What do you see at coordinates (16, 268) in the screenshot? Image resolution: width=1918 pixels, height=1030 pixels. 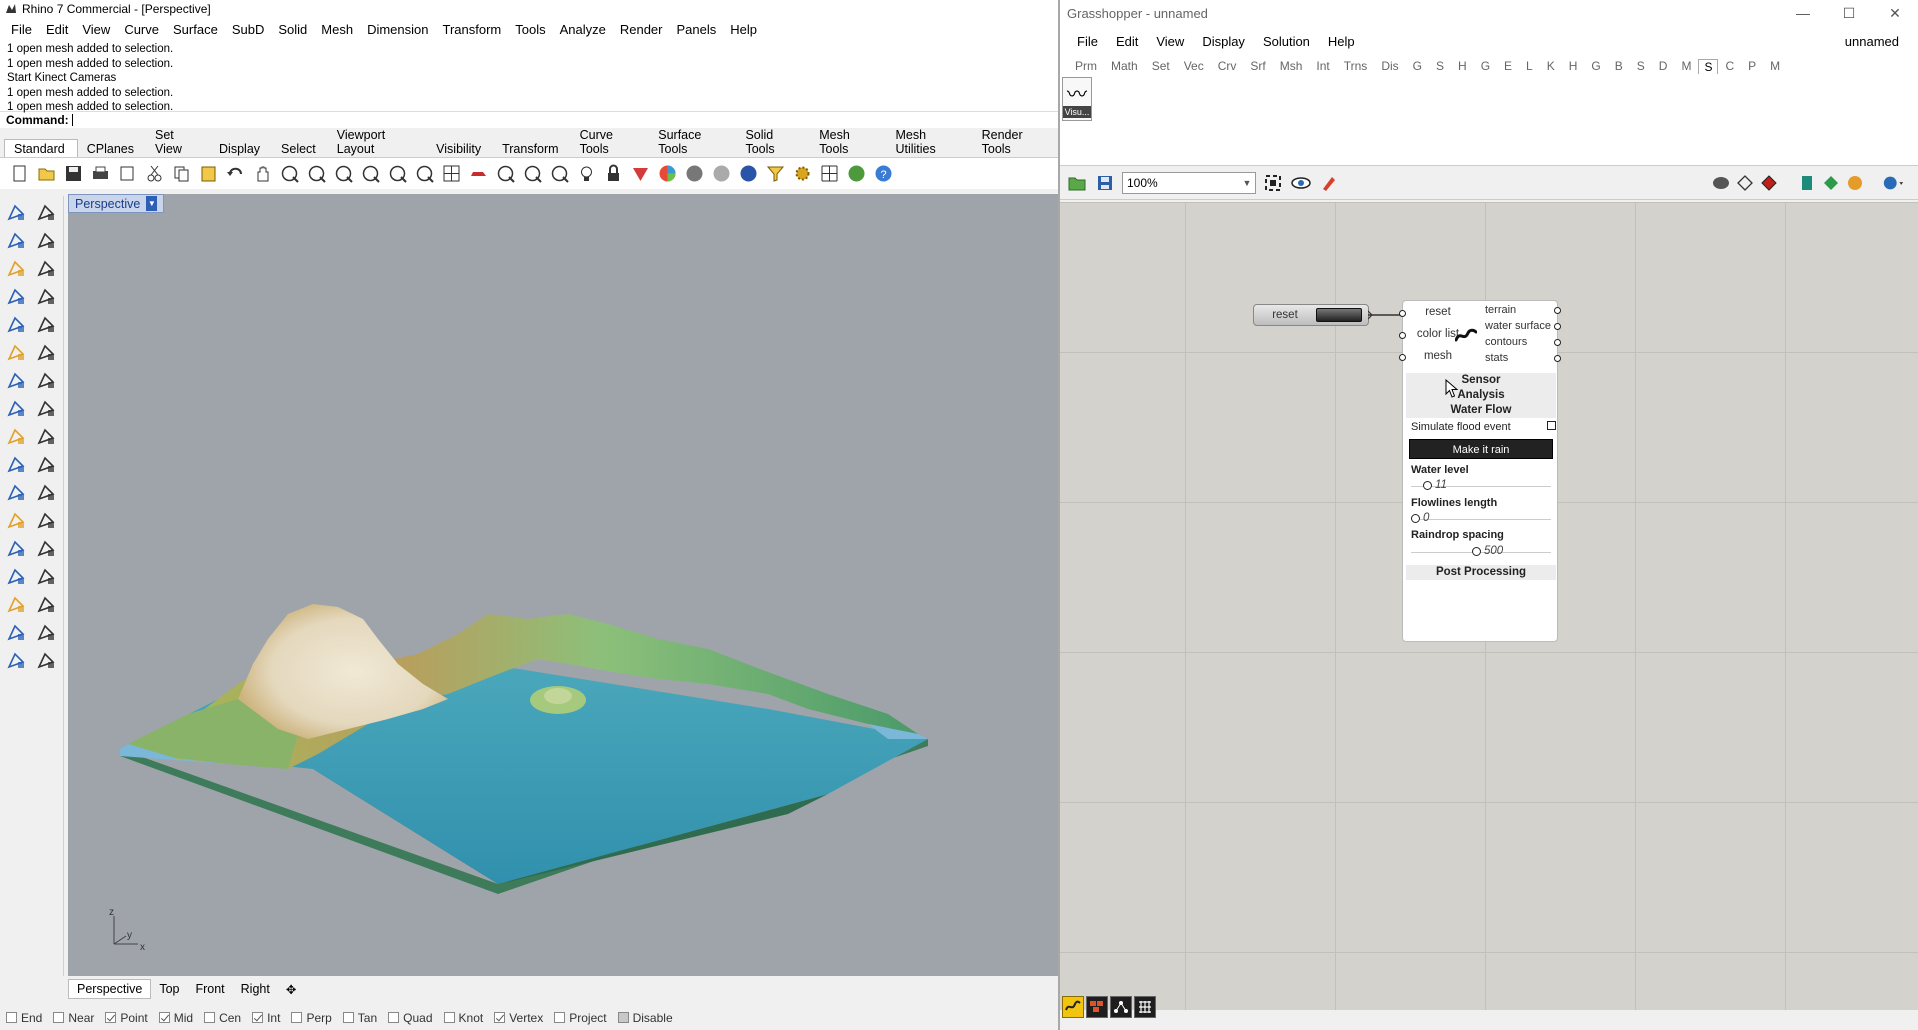 I see `circle-icon` at bounding box center [16, 268].